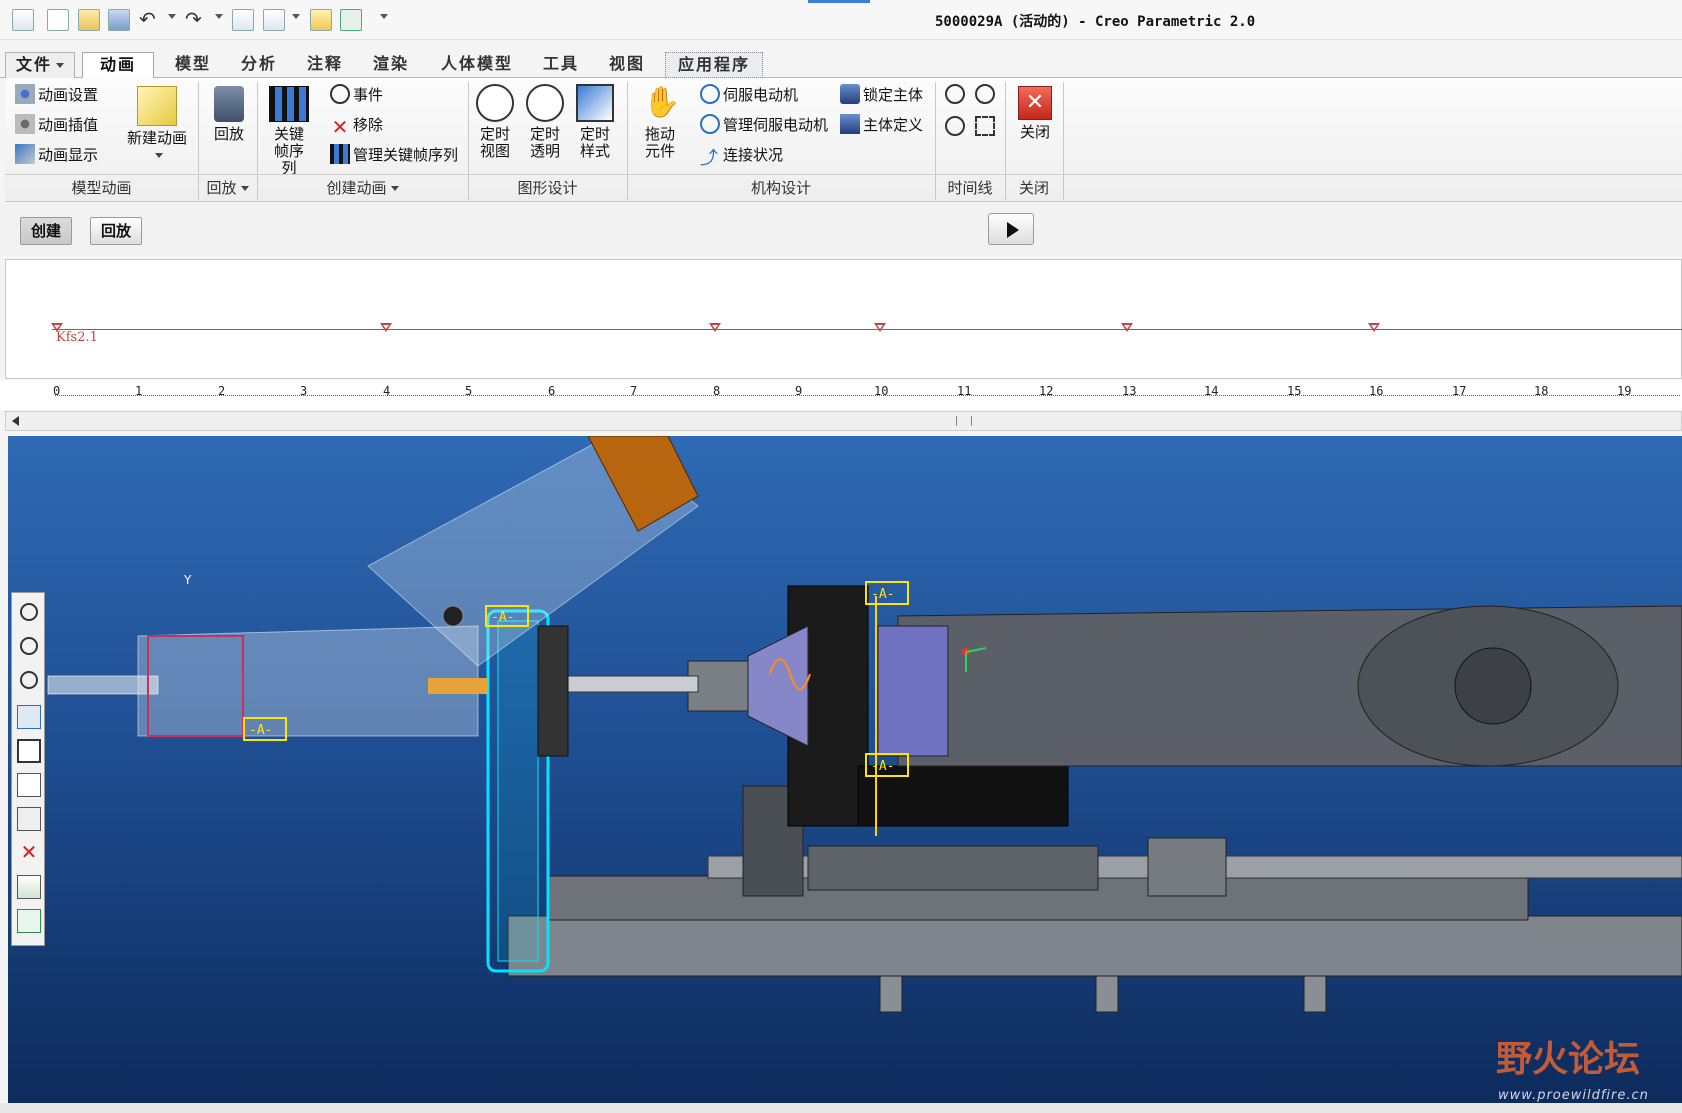  What do you see at coordinates (502, 617) in the screenshot?
I see `datum-tag: -A-` at bounding box center [502, 617].